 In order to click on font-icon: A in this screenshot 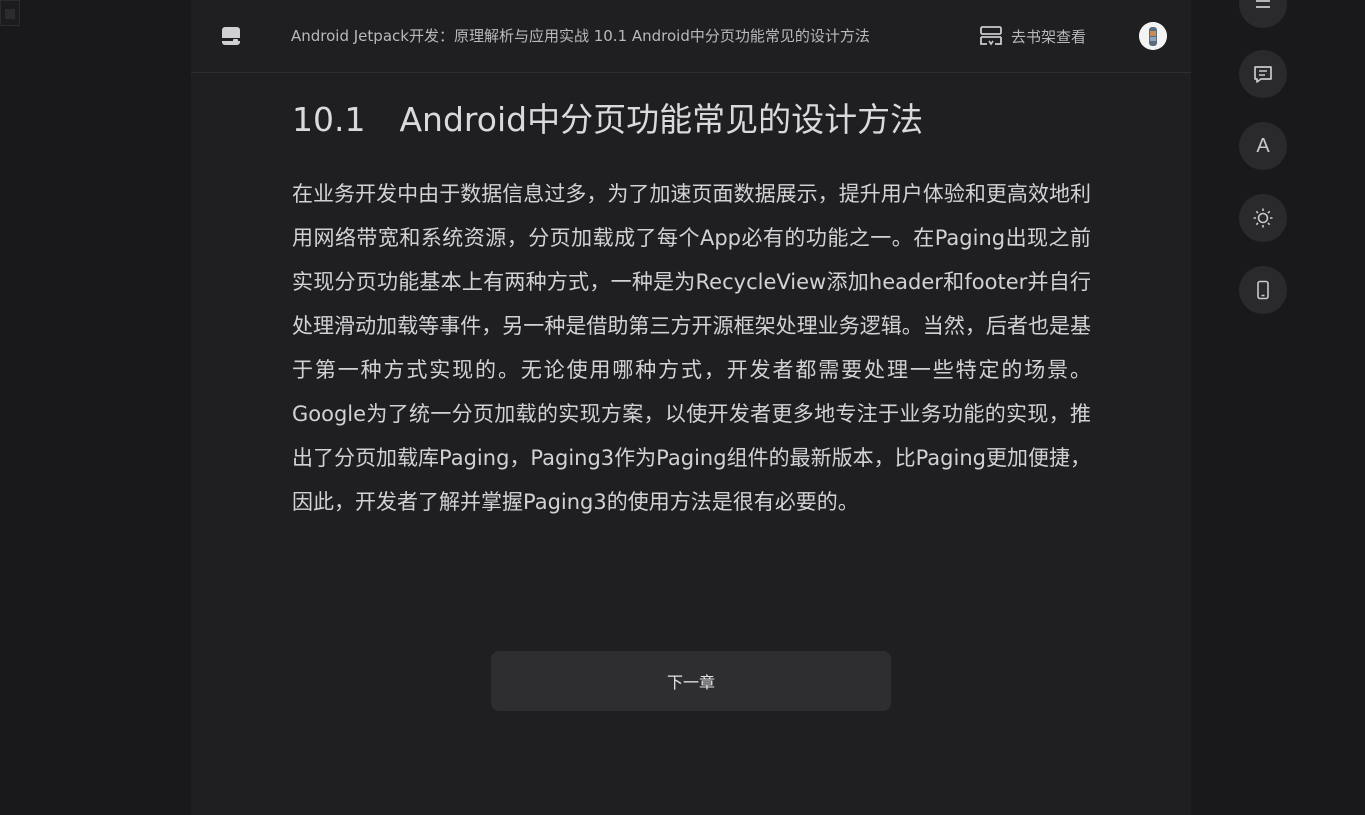, I will do `click(1263, 145)`.